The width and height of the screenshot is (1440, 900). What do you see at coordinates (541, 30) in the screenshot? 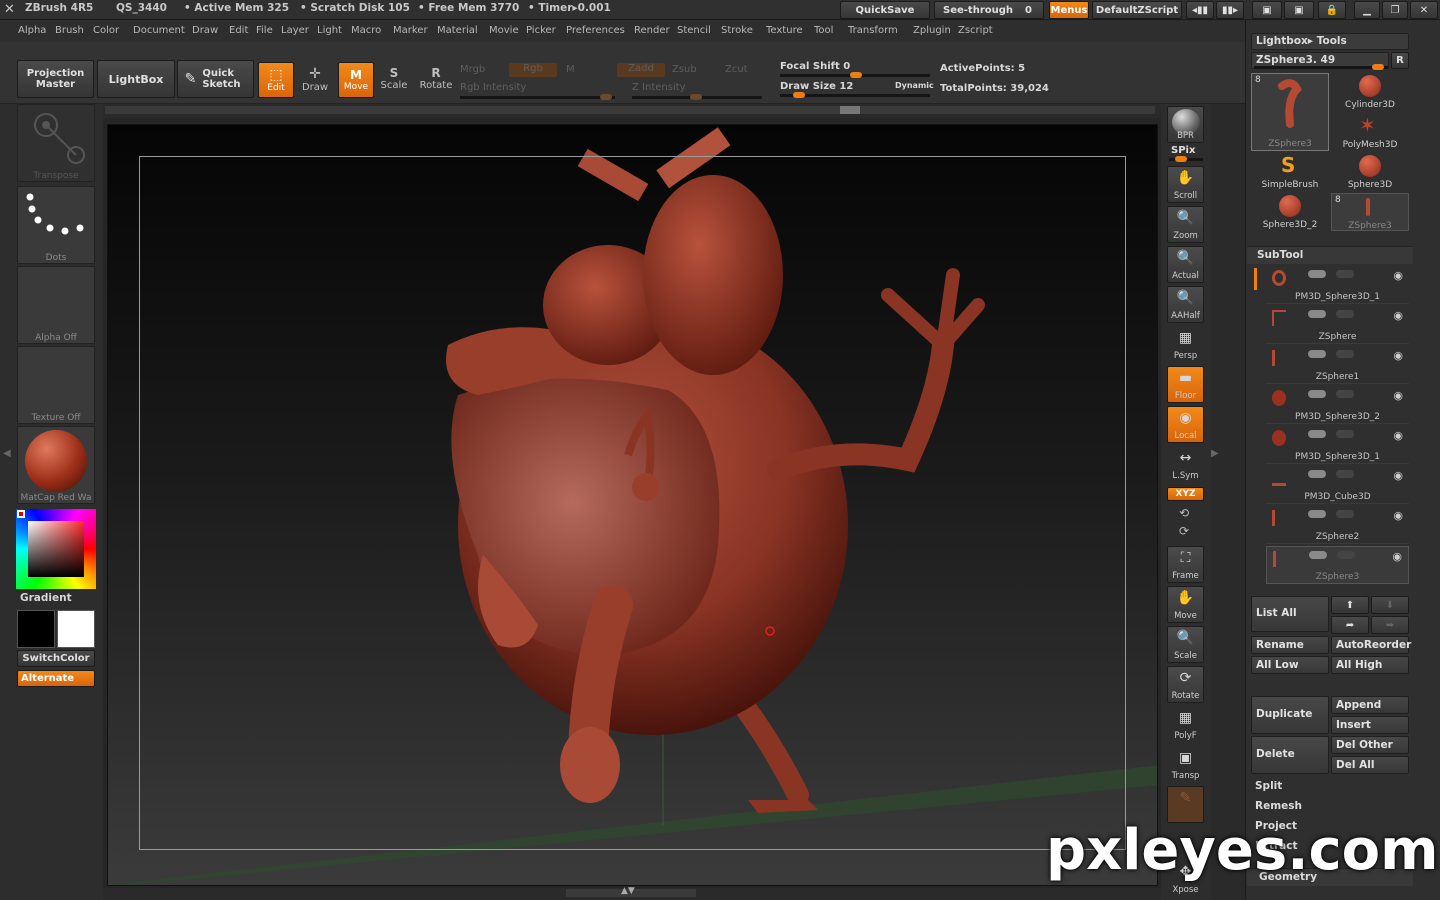
I see `menu-picker: Picker` at bounding box center [541, 30].